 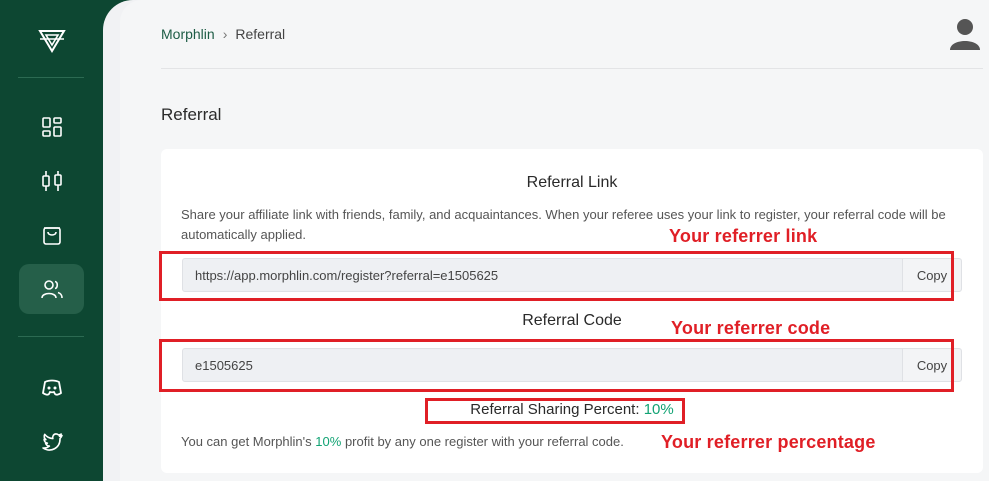 I want to click on header-divider, so click(x=572, y=68).